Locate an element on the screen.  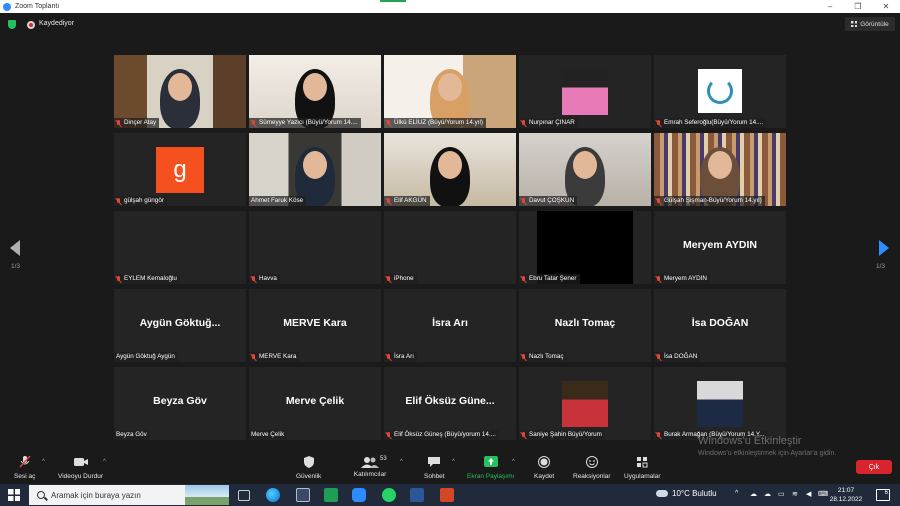
windows-start-icon is located at coordinates (14, 495).